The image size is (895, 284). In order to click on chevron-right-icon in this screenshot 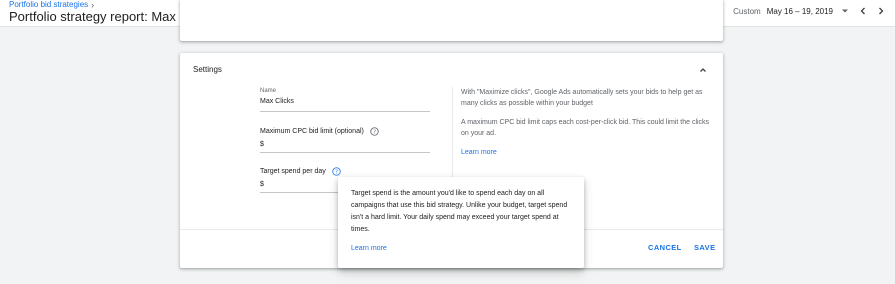, I will do `click(881, 11)`.